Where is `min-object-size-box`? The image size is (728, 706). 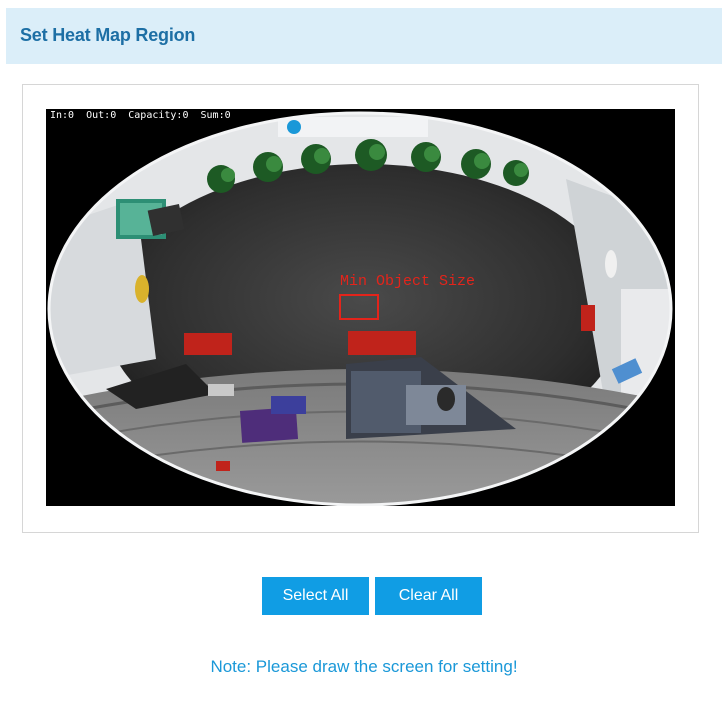
min-object-size-box is located at coordinates (359, 307).